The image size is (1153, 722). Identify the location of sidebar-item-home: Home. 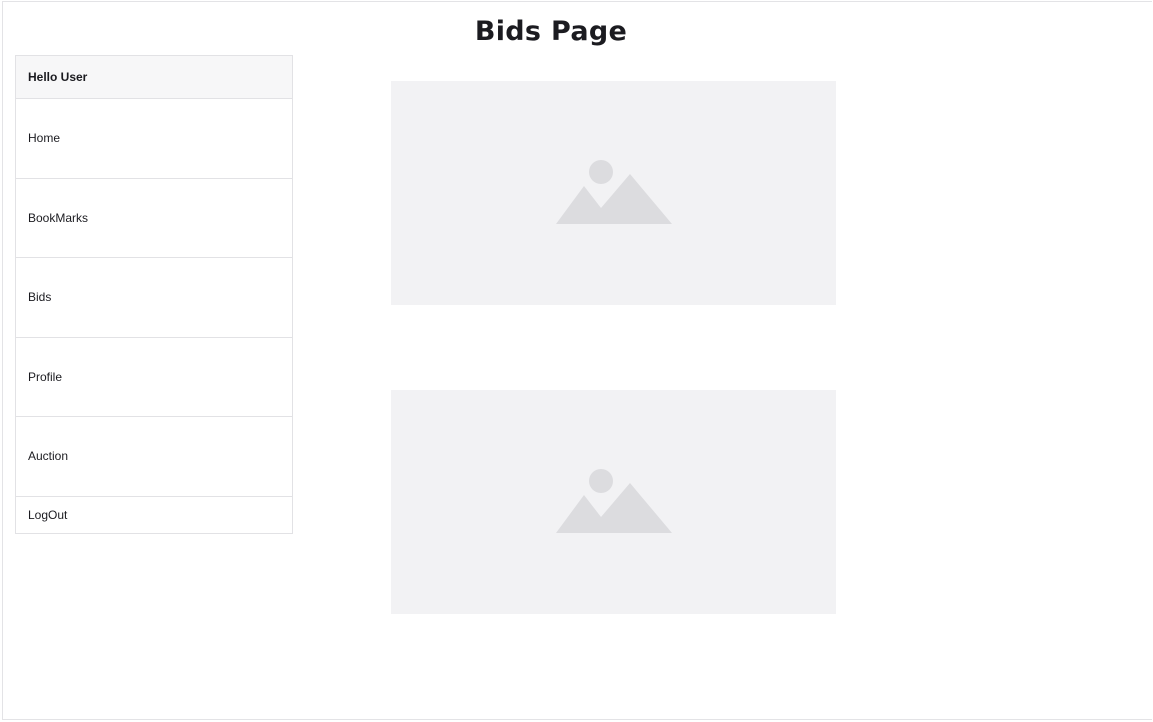
(154, 139).